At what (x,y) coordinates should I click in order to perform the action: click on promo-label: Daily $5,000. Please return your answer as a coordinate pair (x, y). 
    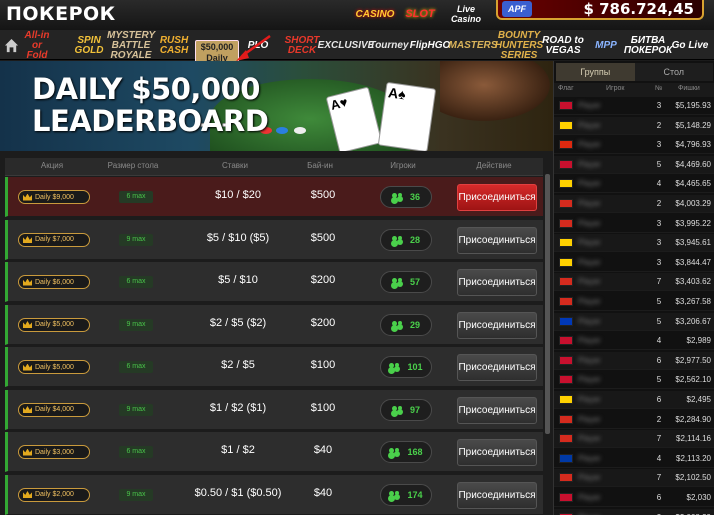
    Looking at the image, I should click on (54, 367).